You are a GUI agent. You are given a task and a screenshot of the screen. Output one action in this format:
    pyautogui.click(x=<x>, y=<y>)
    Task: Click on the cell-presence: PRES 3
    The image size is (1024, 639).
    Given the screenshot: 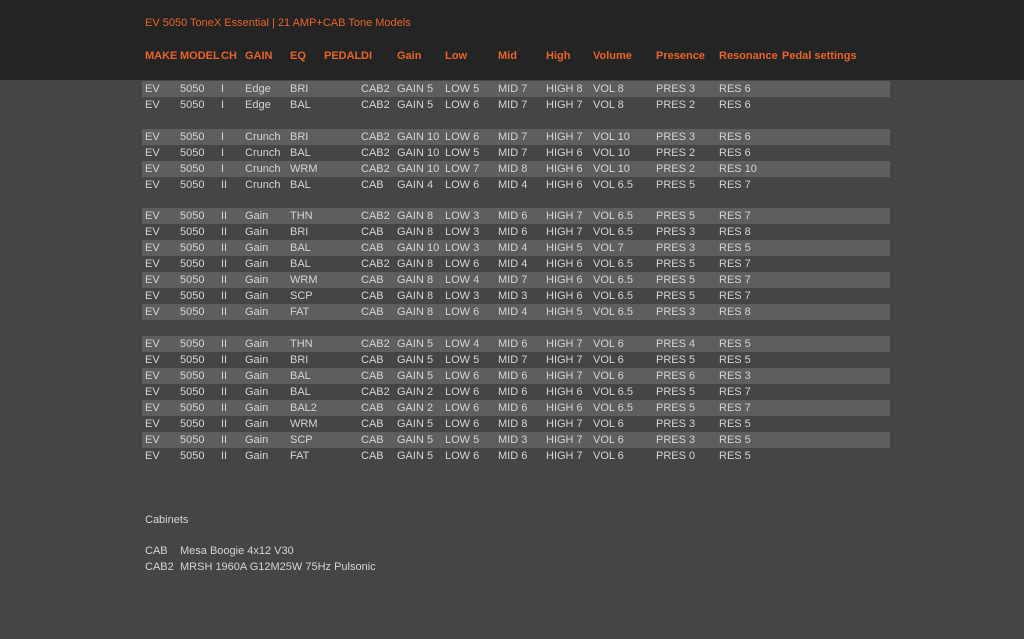 What is the action you would take?
    pyautogui.click(x=676, y=137)
    